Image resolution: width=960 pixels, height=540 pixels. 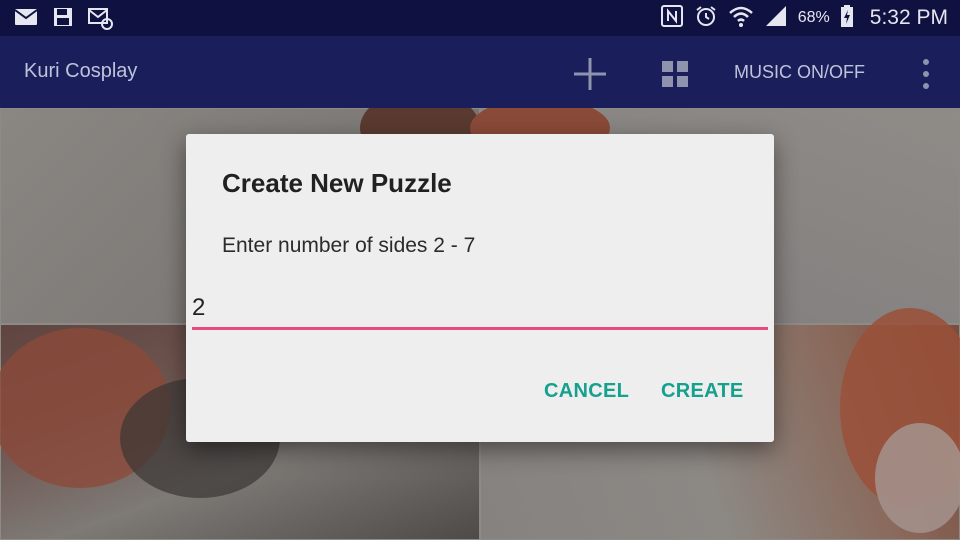 I want to click on music-toggle-button: MUSIC ON/OFF, so click(x=799, y=72).